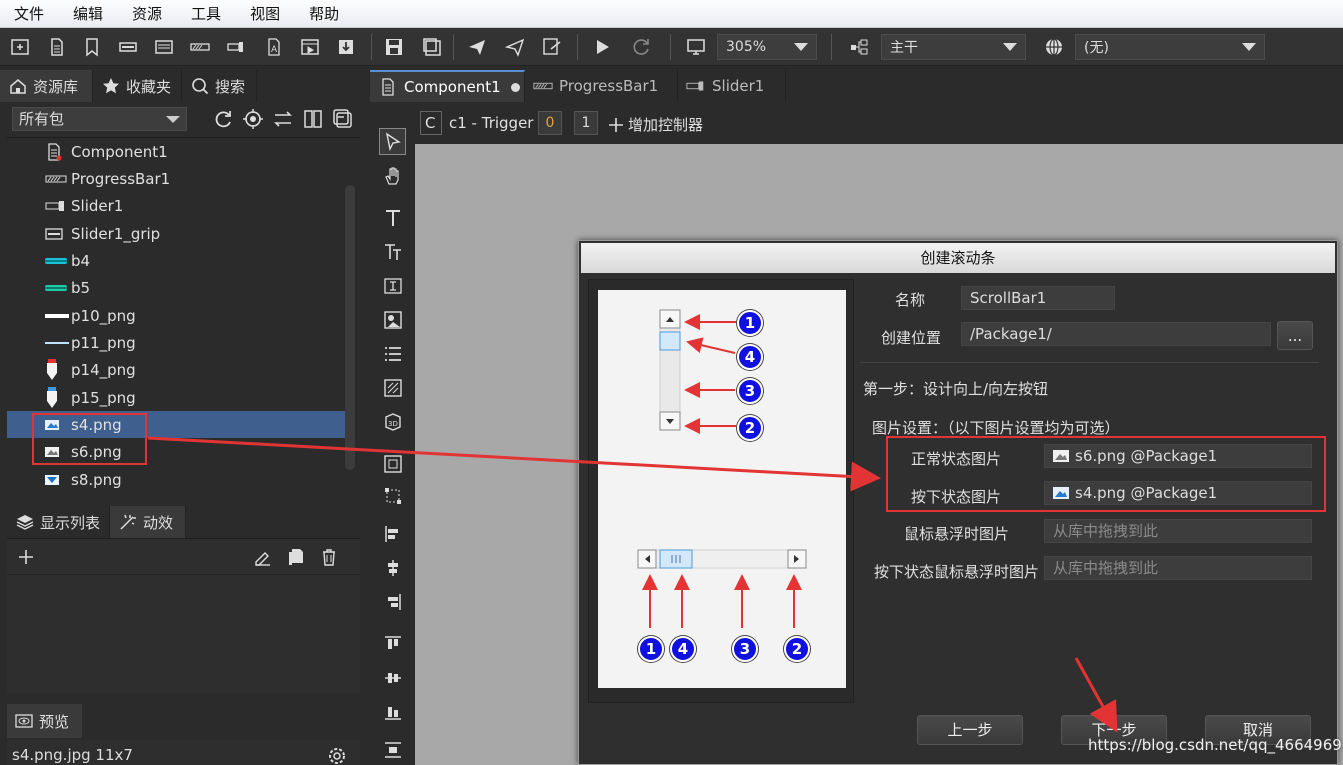  I want to click on tab-display-list: 显示列表, so click(58, 522).